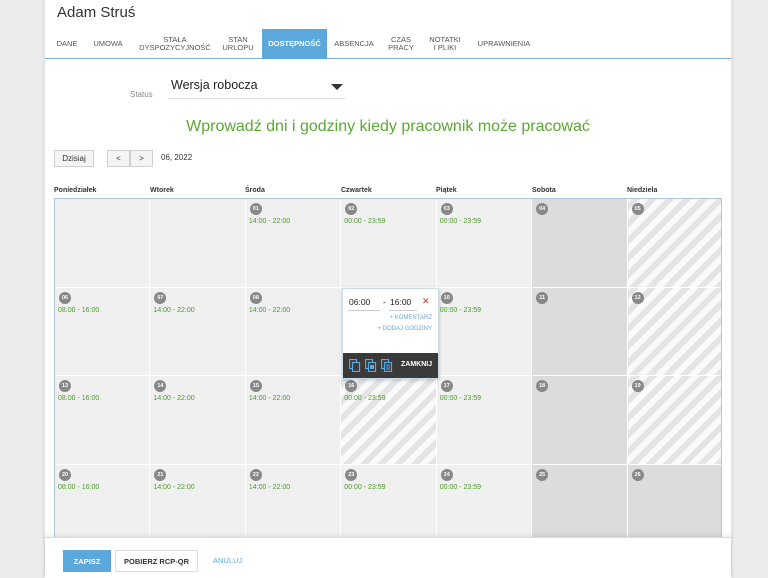 This screenshot has height=578, width=768. What do you see at coordinates (637, 209) in the screenshot?
I see `day-number-badge: 05` at bounding box center [637, 209].